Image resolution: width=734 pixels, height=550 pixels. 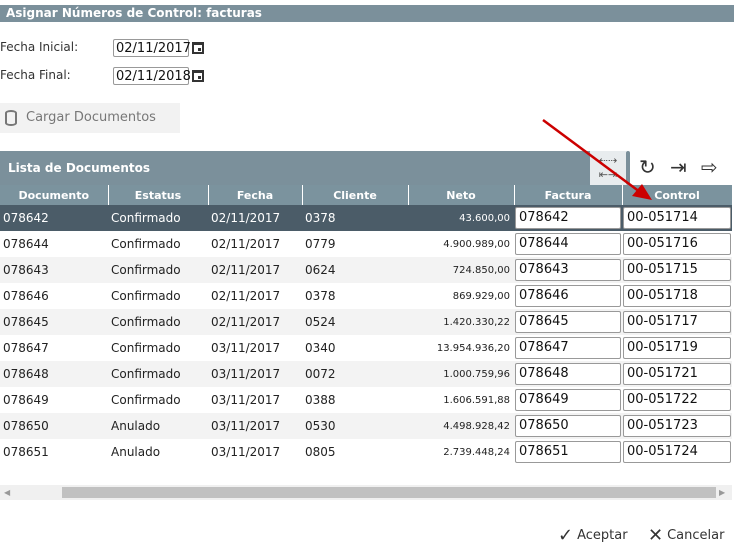 I want to click on cell-neto: 724.850,00, so click(x=461, y=270).